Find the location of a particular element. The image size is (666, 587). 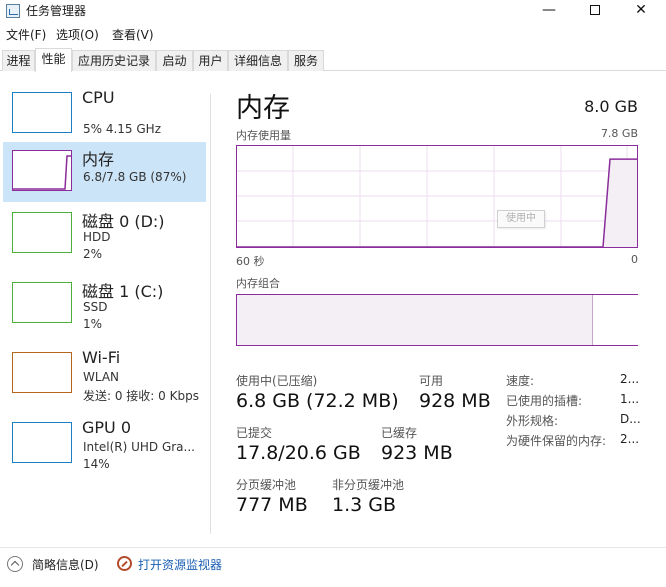

resource-detail: 2% is located at coordinates (93, 254).